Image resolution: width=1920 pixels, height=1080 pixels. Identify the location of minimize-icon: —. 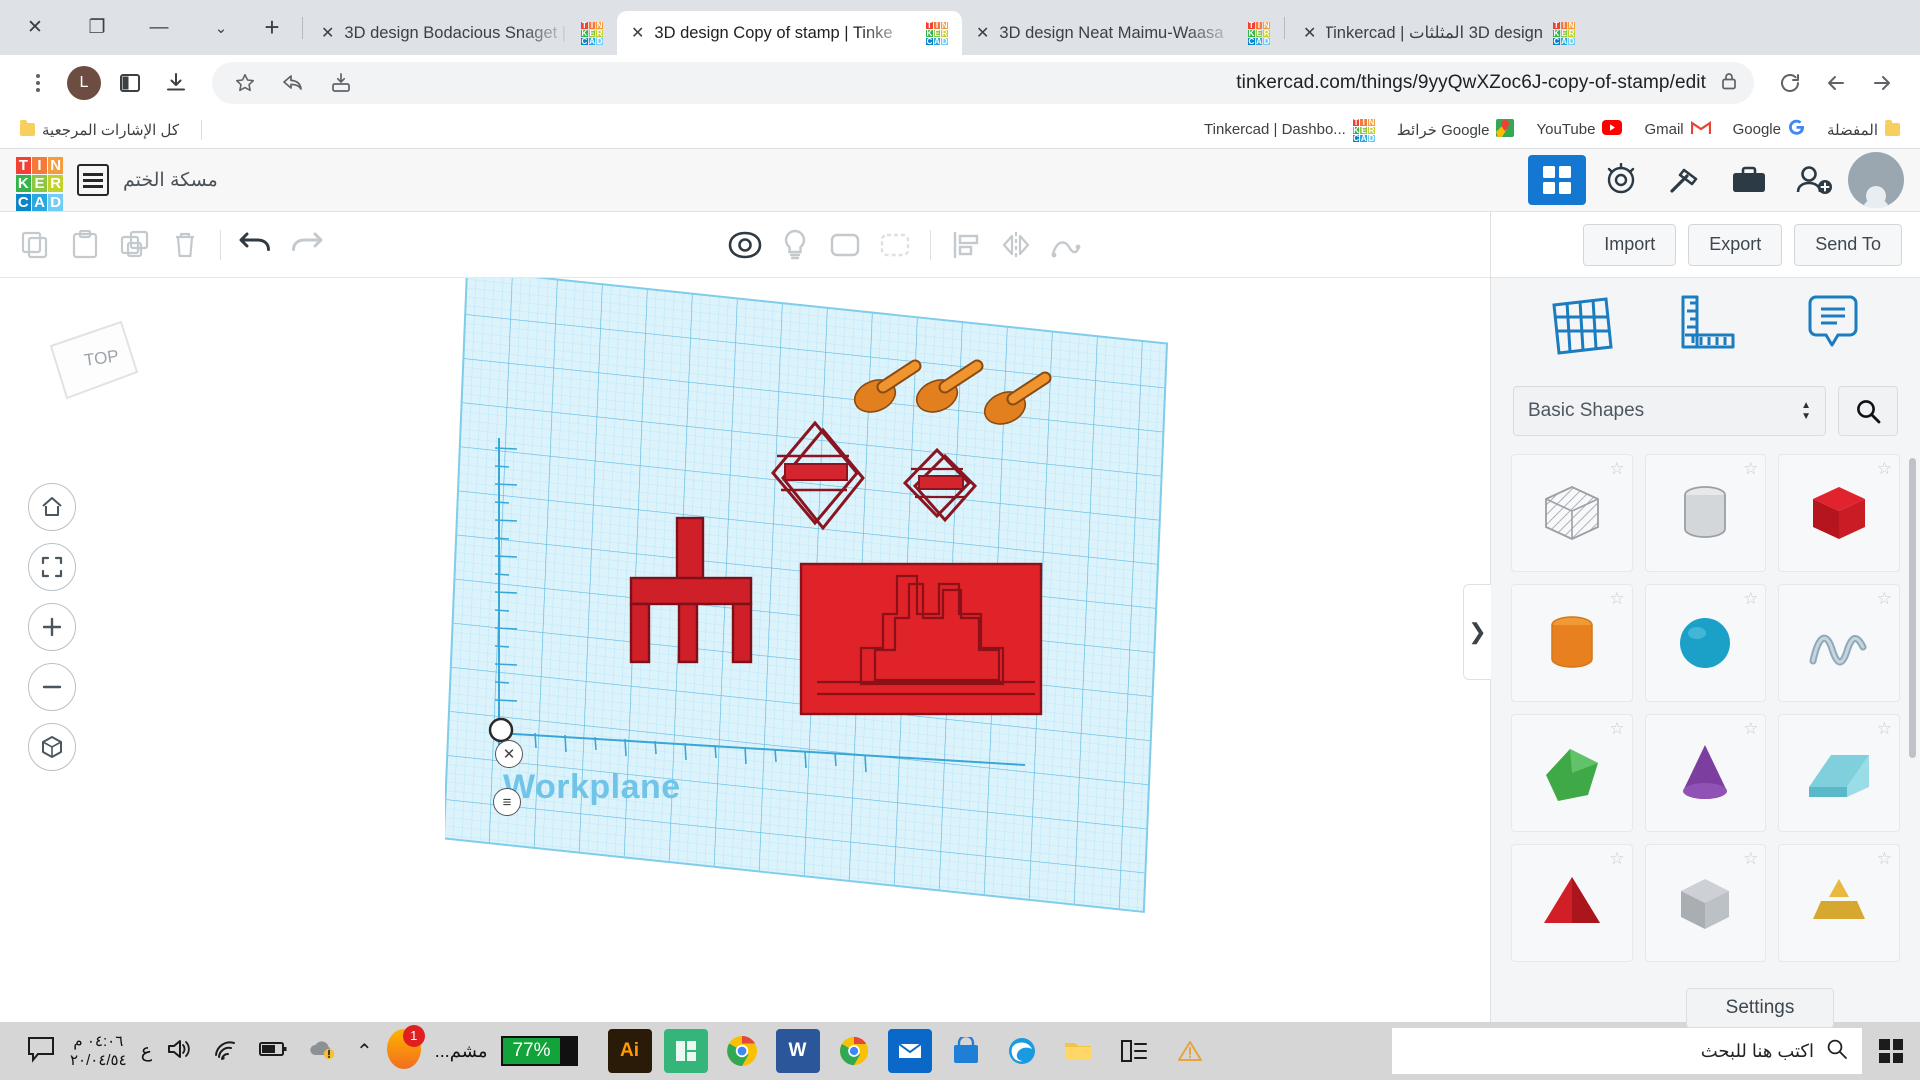
(159, 28).